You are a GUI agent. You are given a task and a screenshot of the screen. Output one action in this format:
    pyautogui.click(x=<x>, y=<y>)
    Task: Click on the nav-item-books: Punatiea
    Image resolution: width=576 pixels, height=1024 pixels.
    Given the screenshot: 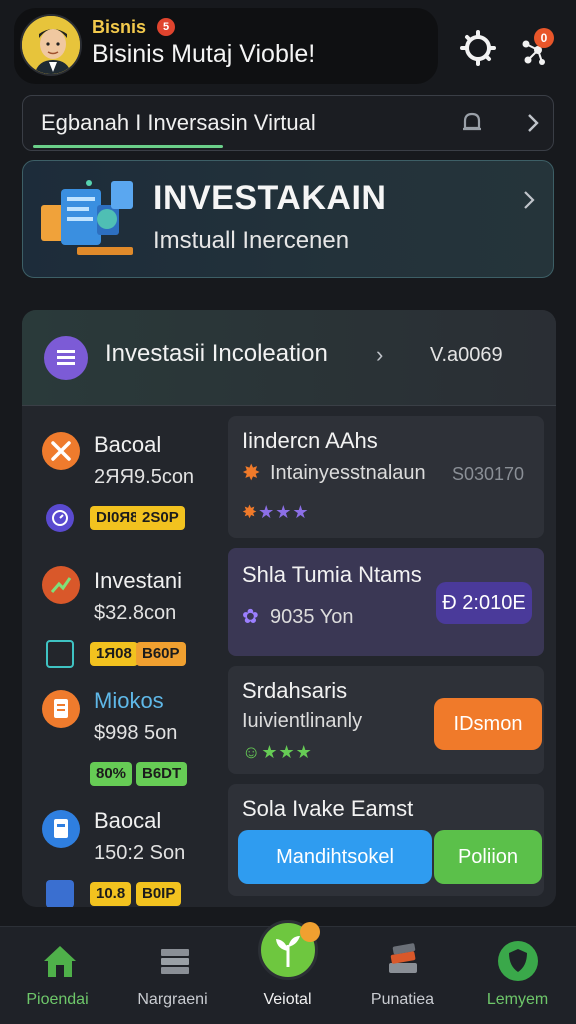 What is the action you would take?
    pyautogui.click(x=402, y=975)
    